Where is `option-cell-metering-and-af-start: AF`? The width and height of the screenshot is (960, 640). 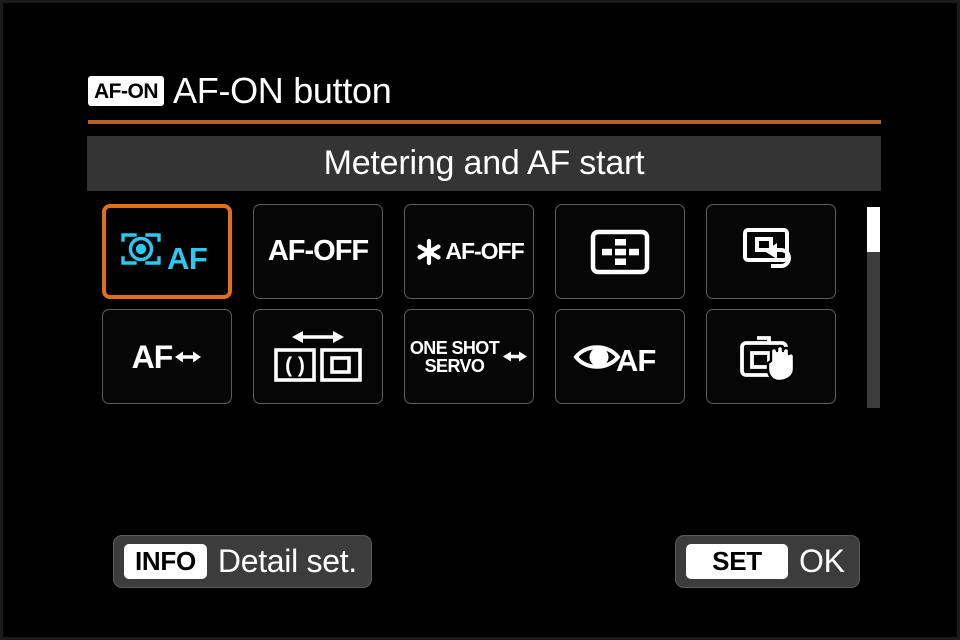 option-cell-metering-and-af-start: AF is located at coordinates (167, 251).